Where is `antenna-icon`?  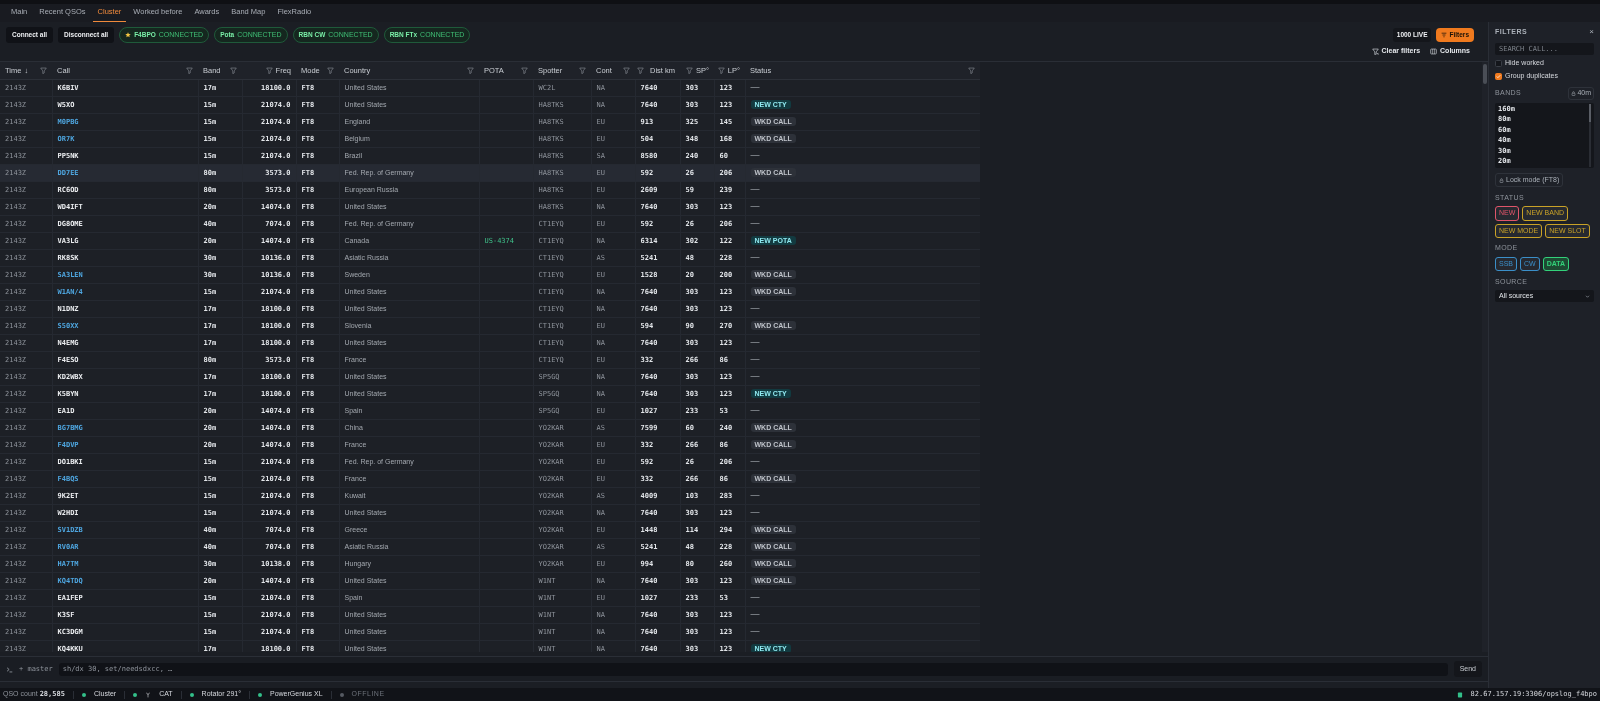 antenna-icon is located at coordinates (148, 694).